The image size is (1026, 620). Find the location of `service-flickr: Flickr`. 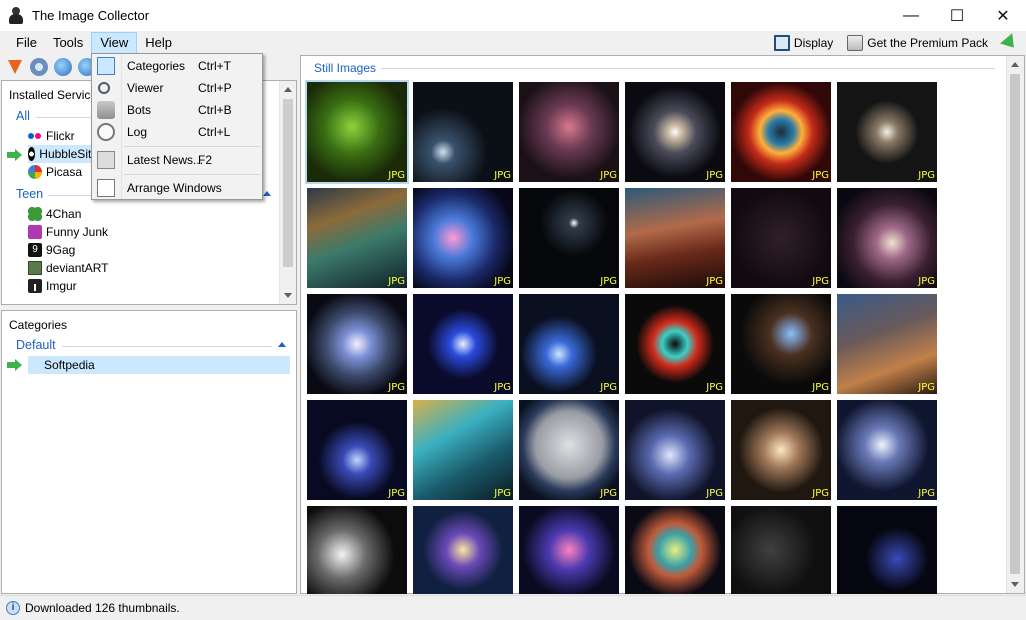

service-flickr: Flickr is located at coordinates (51, 136).